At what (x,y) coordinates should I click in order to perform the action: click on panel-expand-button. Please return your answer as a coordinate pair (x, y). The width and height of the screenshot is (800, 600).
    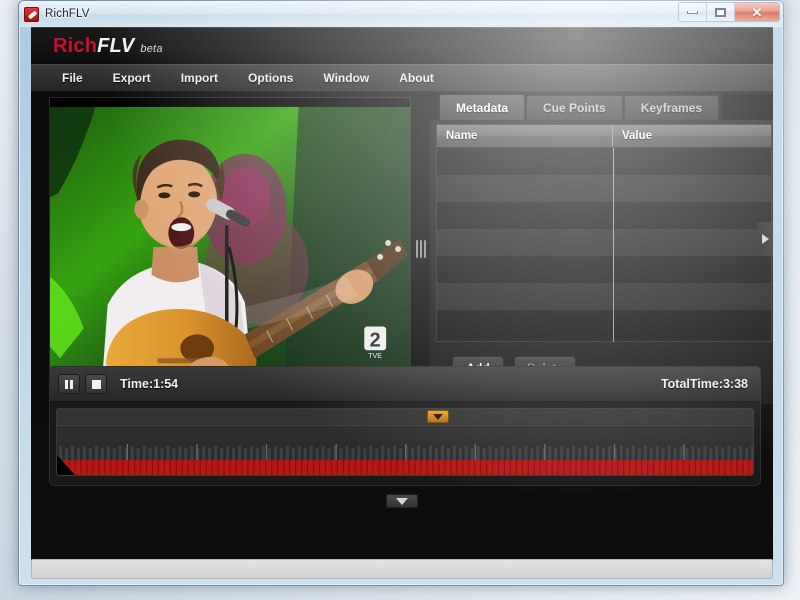
    Looking at the image, I should click on (765, 239).